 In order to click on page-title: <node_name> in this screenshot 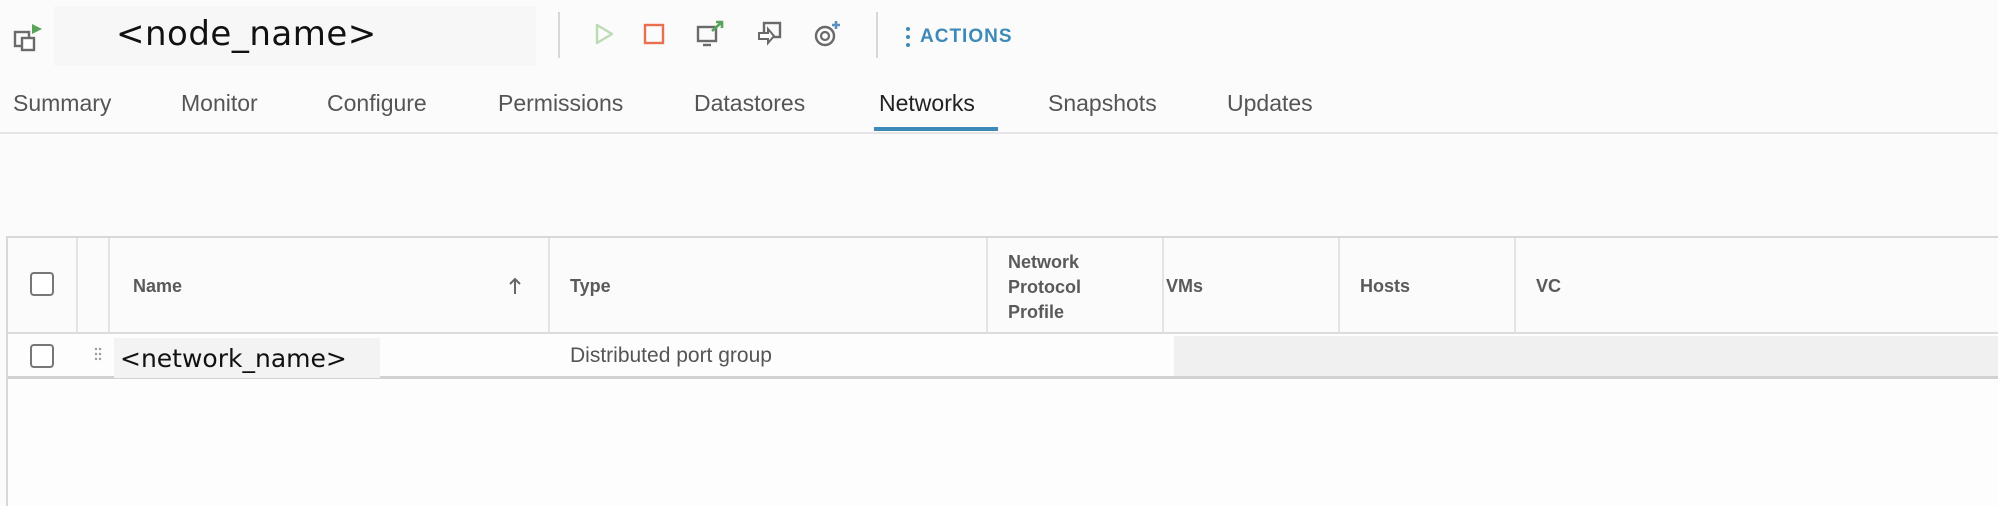, I will do `click(246, 34)`.